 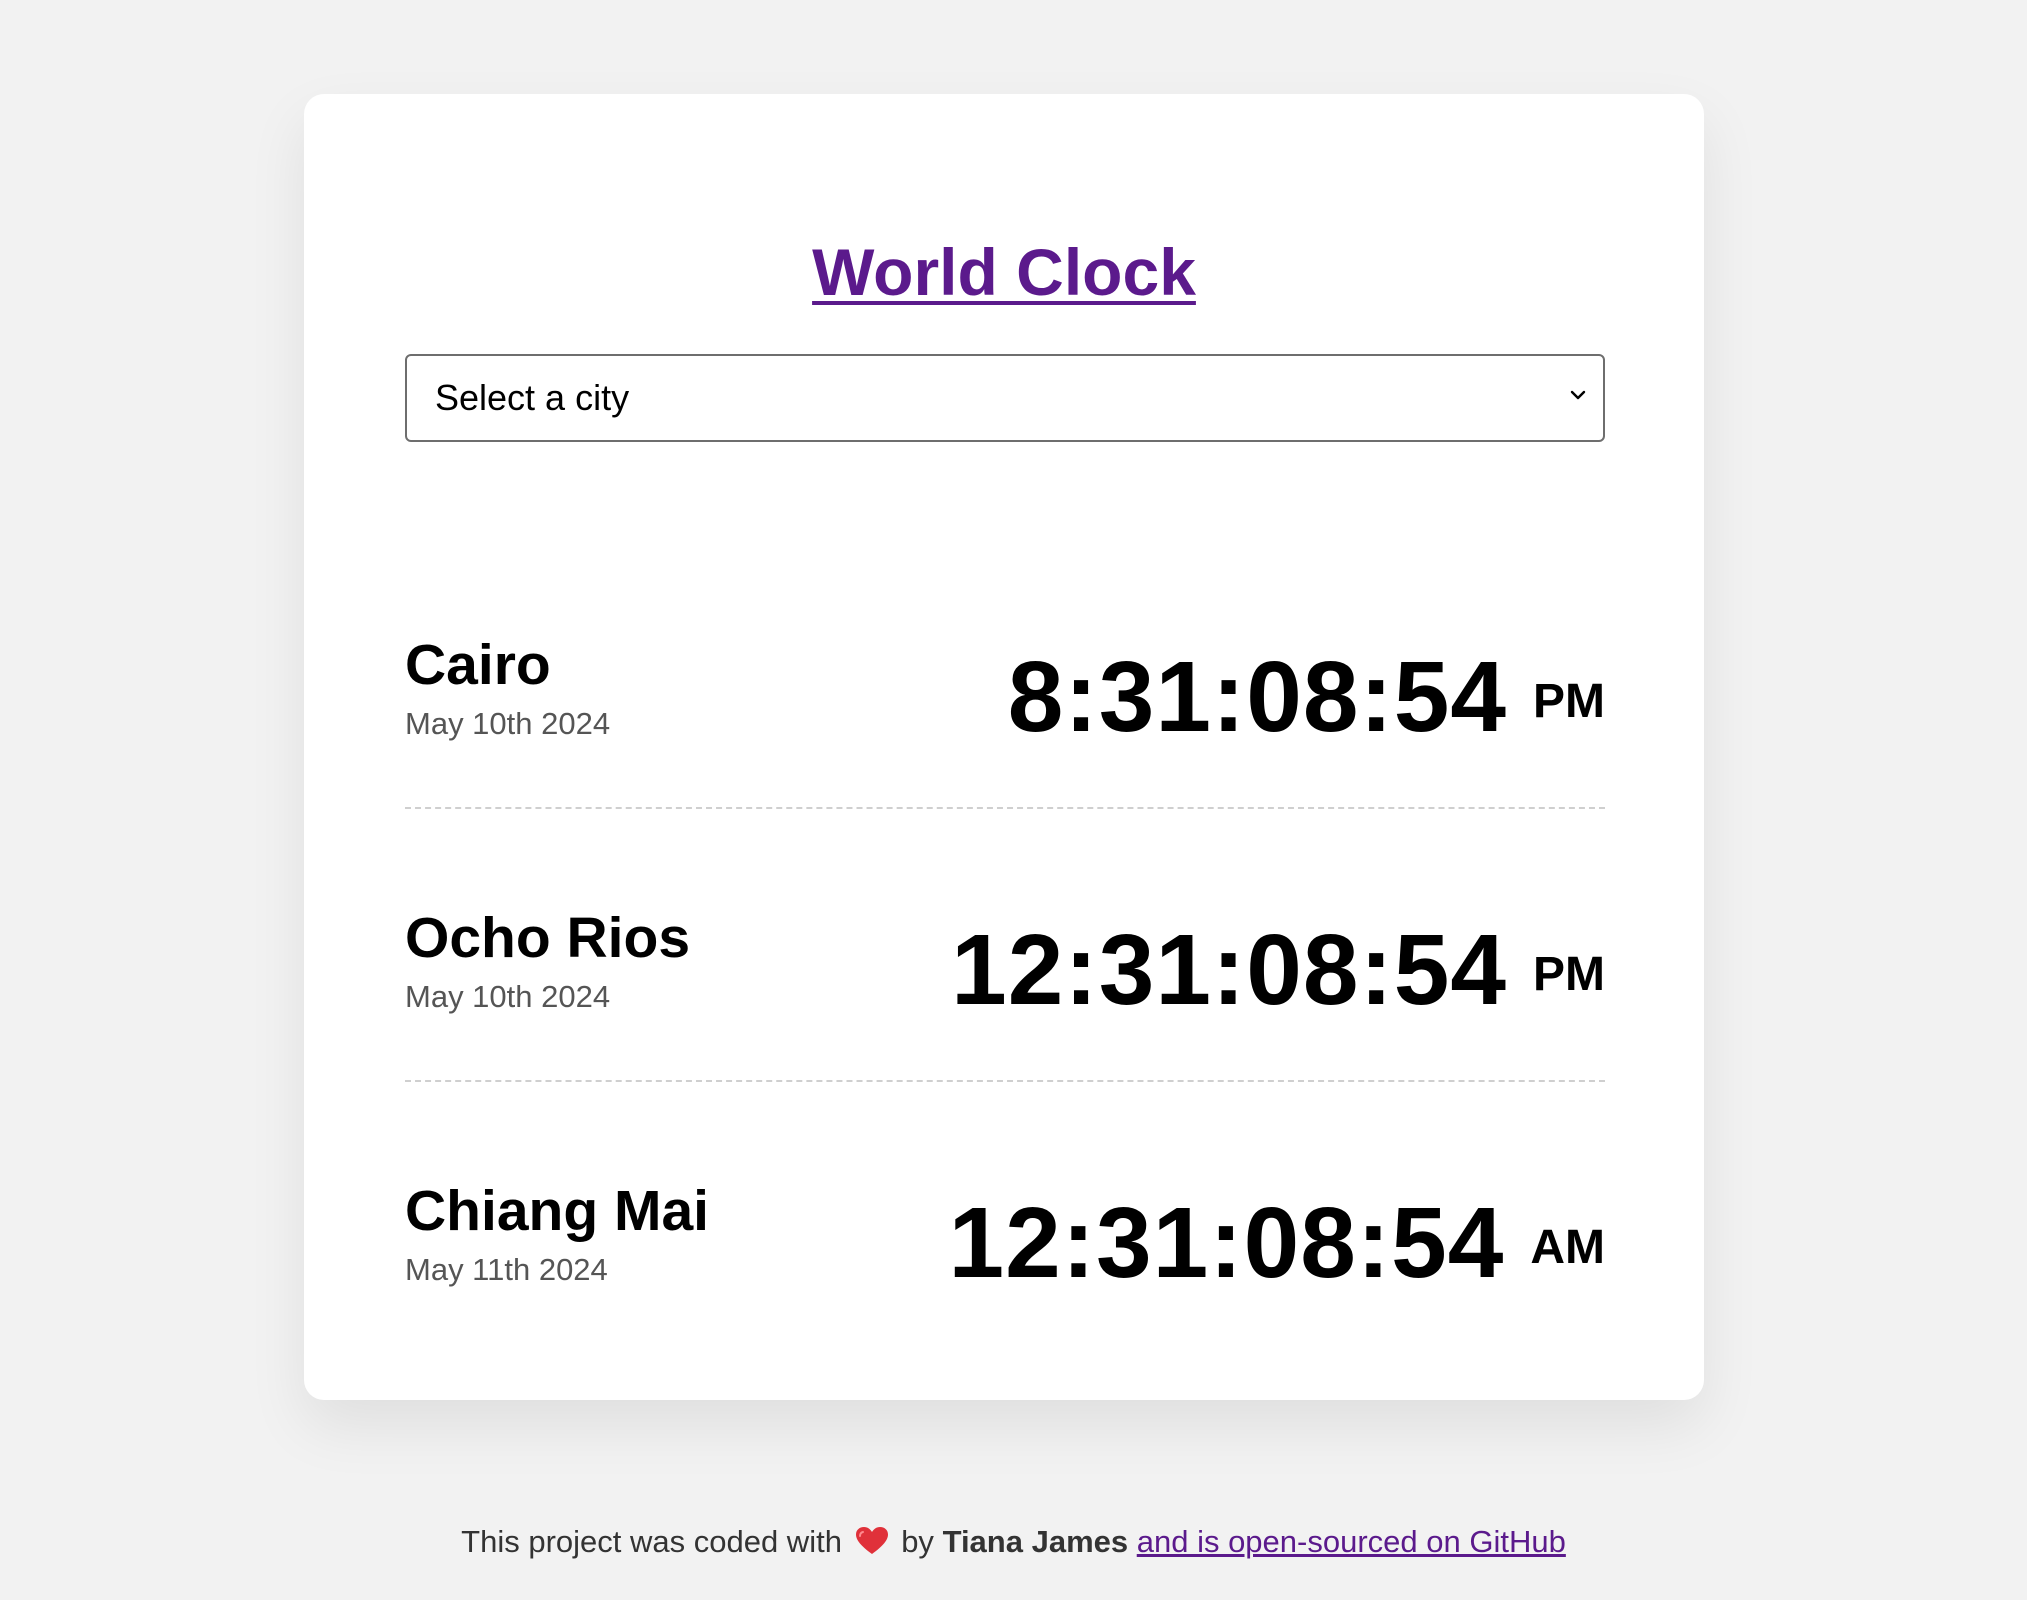 I want to click on city-name: Ocho Rios, so click(x=548, y=938).